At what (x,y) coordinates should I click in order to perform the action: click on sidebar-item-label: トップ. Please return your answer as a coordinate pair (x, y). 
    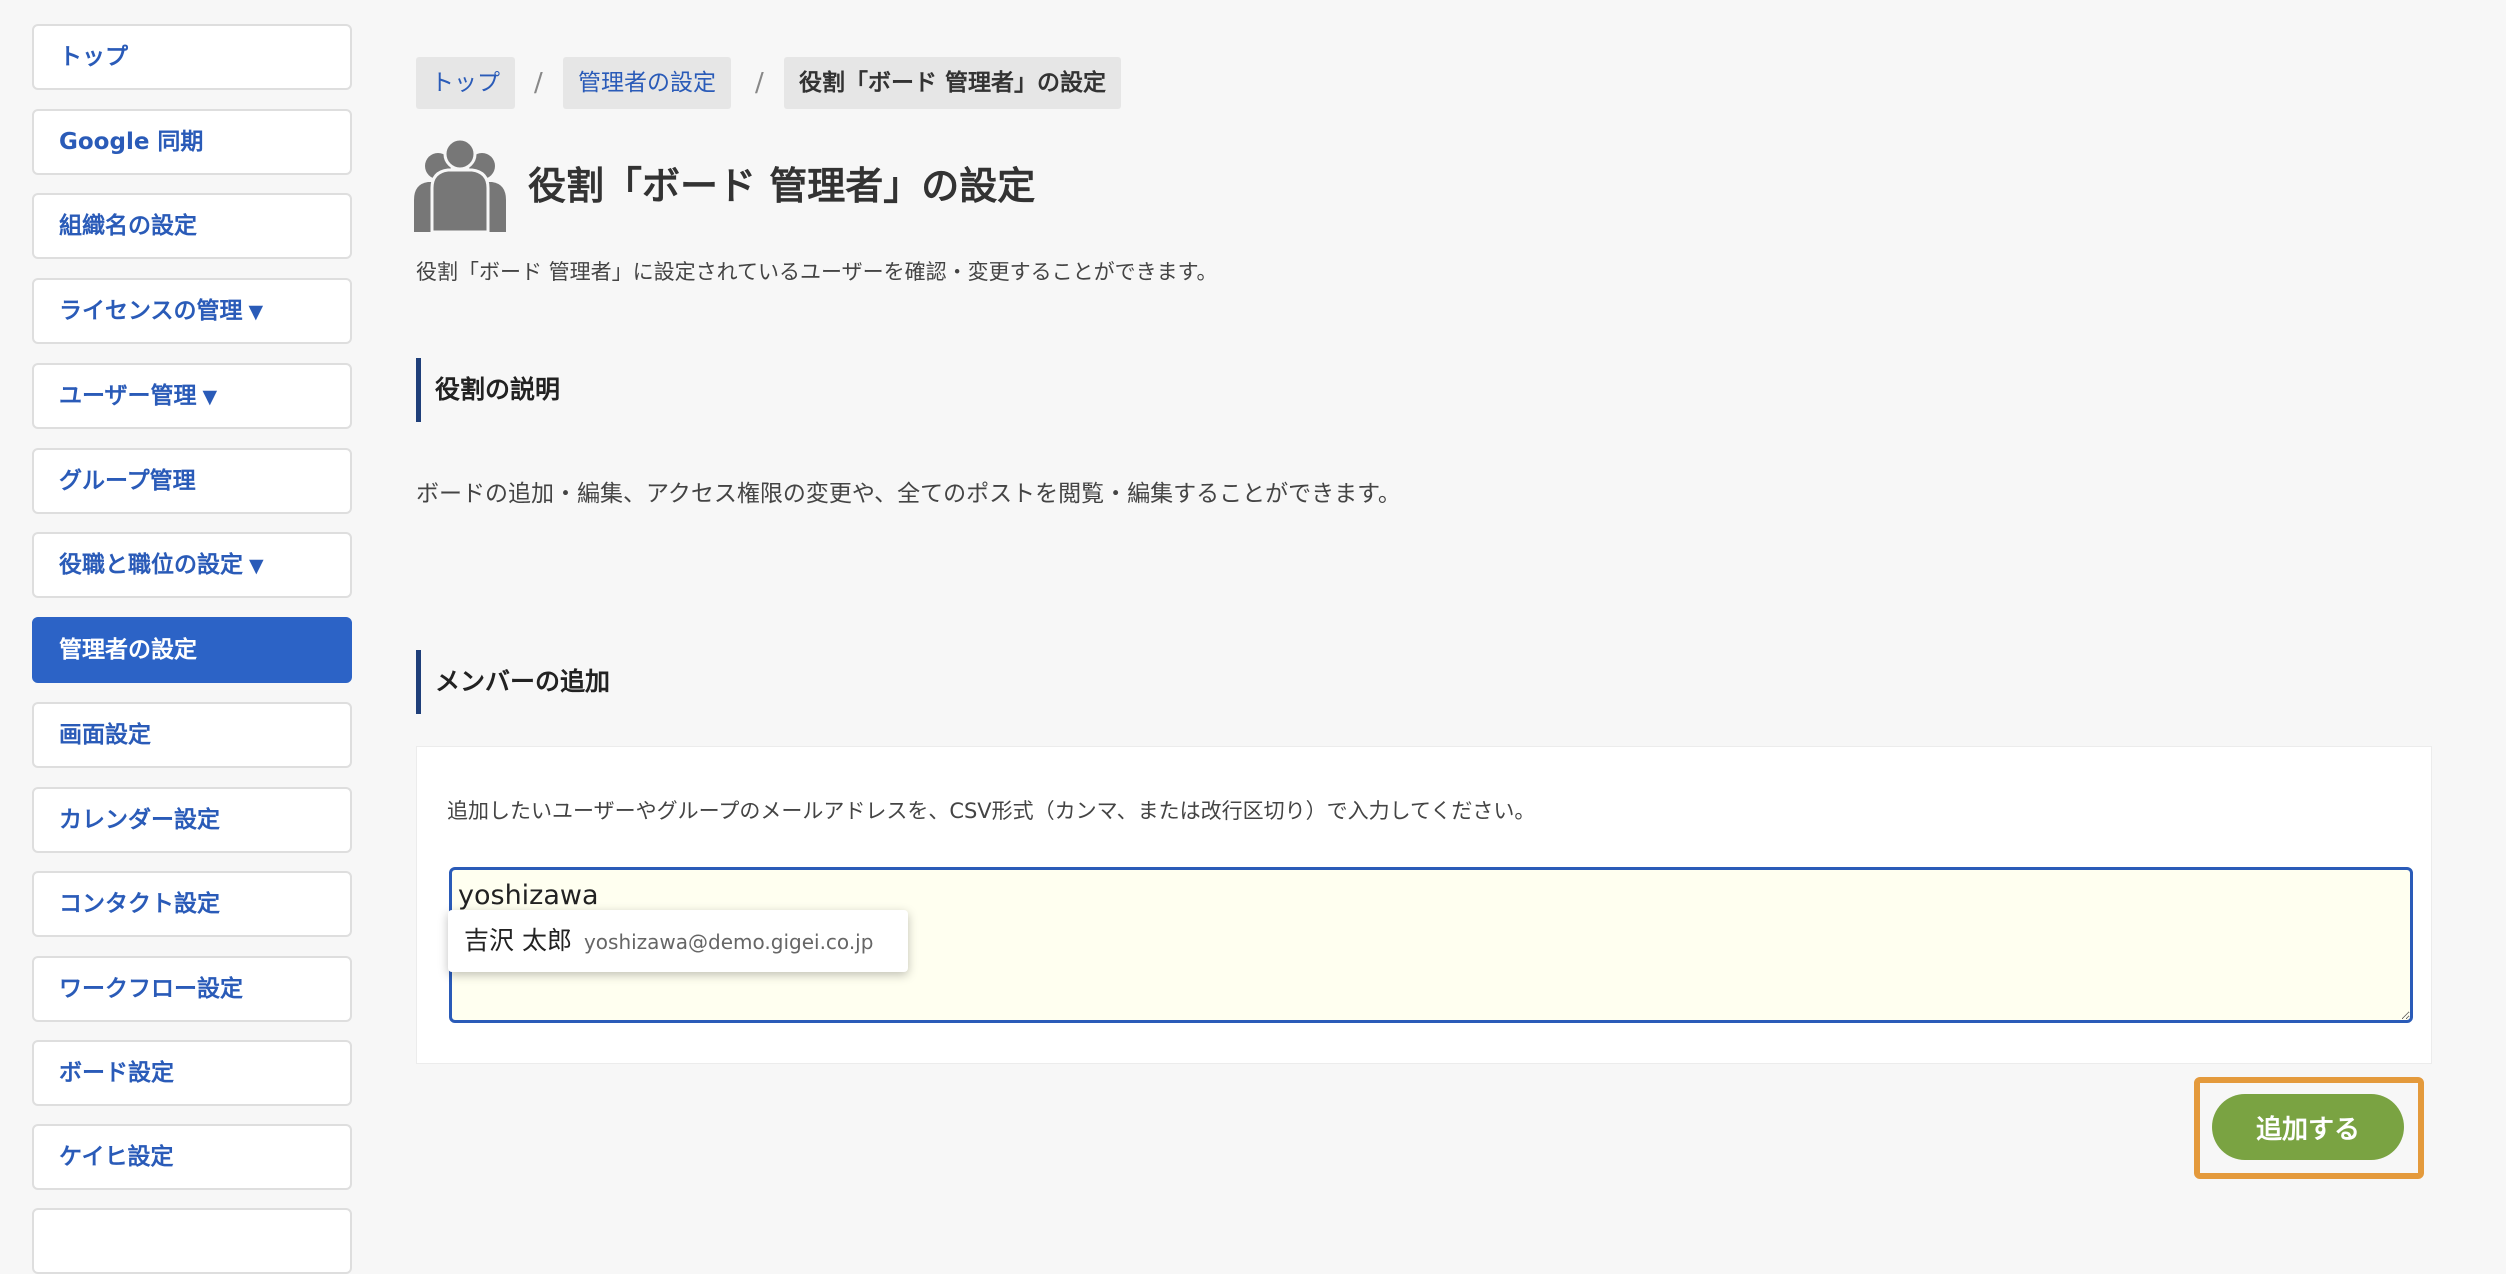
    Looking at the image, I should click on (93, 57).